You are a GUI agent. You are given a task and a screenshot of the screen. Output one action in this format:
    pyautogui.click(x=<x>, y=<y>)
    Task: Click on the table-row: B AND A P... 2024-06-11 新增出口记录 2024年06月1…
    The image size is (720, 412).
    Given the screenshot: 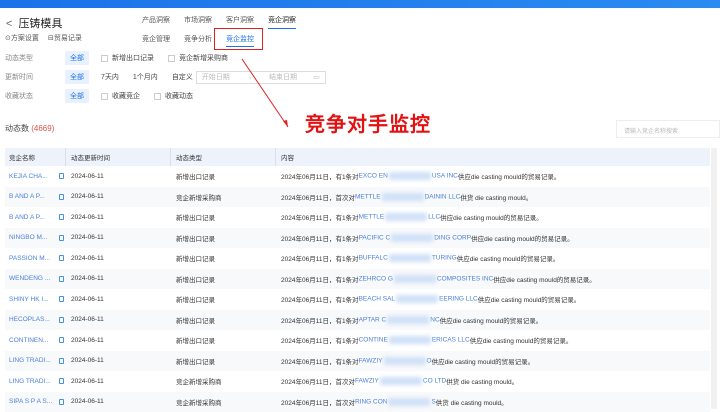 What is the action you would take?
    pyautogui.click(x=357, y=217)
    